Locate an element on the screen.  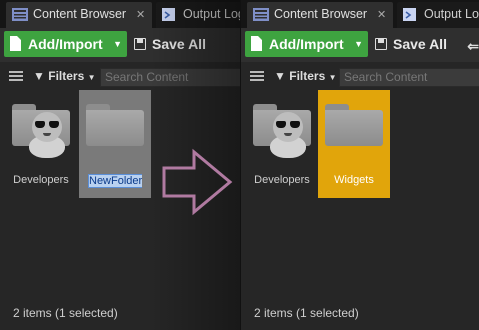
toolbar: Add/Import ▼ Save All is located at coordinates (120, 45).